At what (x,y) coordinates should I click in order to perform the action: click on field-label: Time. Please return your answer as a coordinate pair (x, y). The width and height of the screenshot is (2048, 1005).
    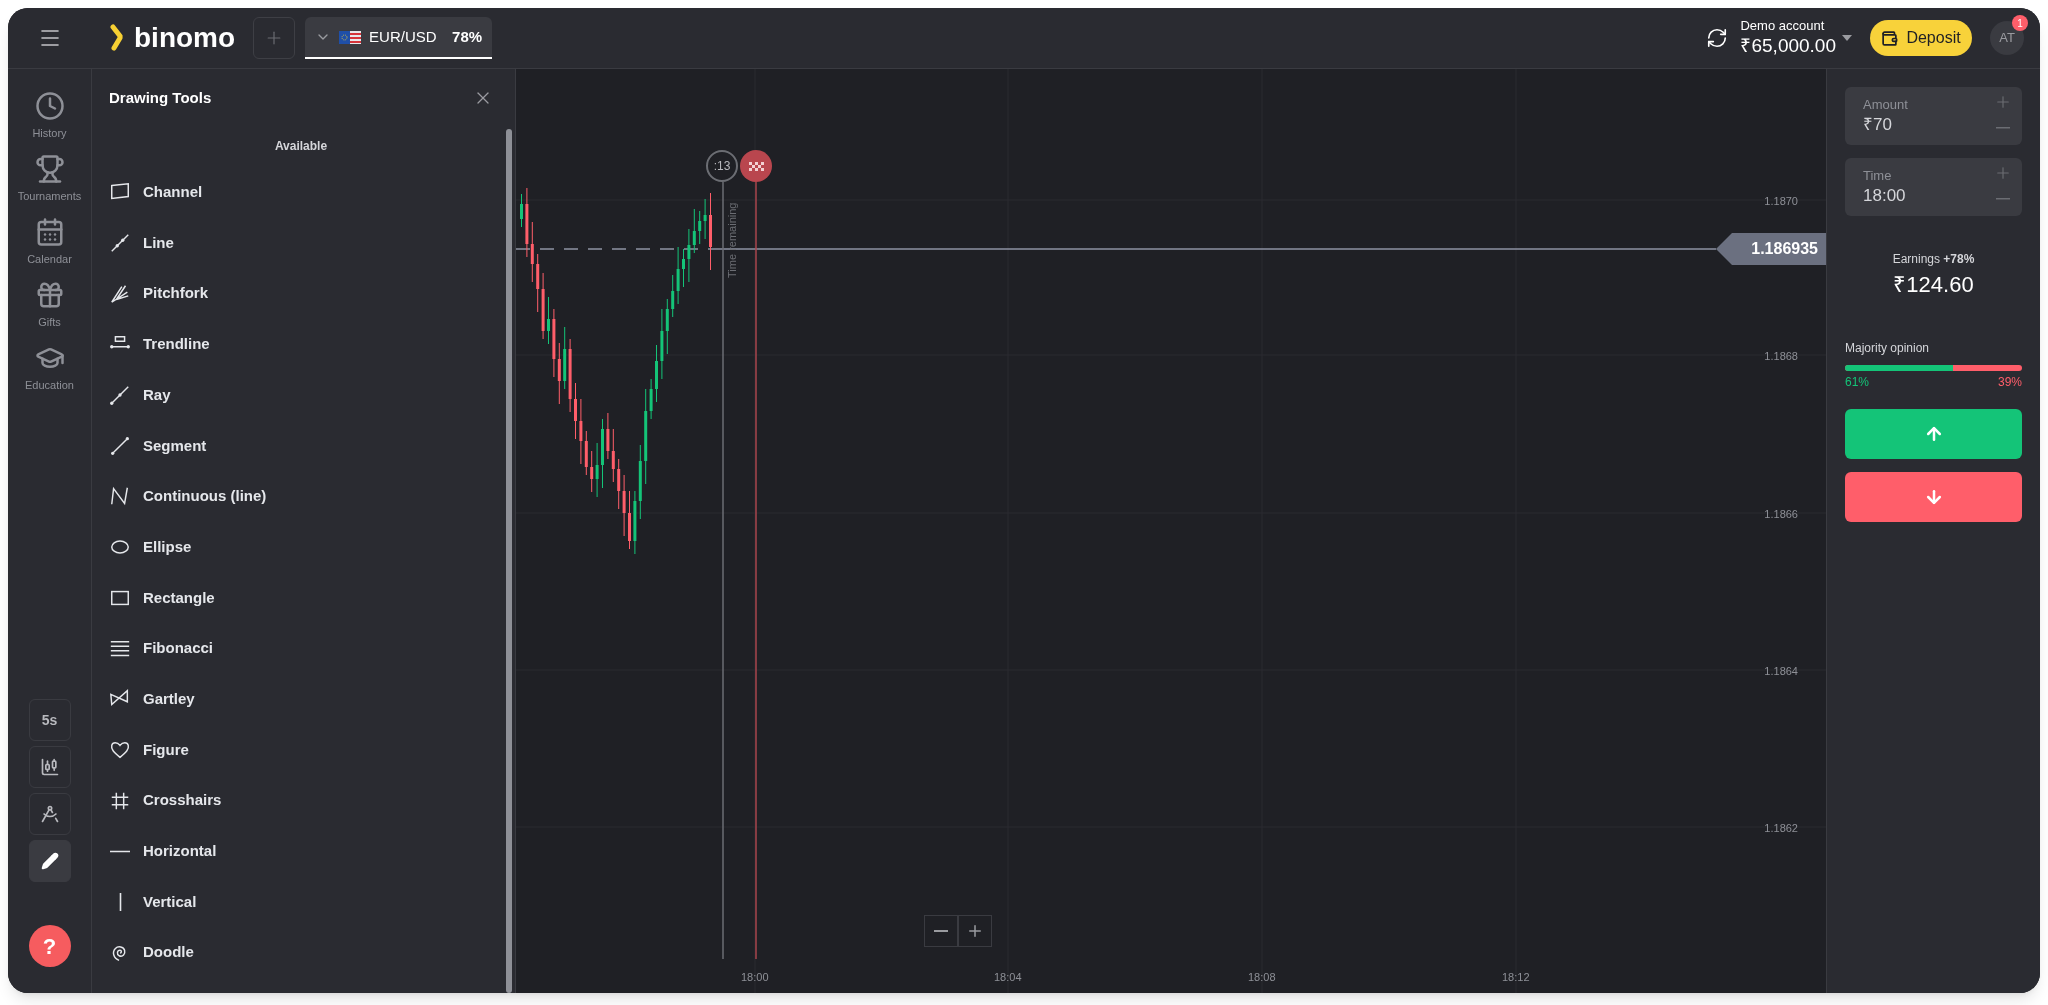
    Looking at the image, I should click on (1877, 176).